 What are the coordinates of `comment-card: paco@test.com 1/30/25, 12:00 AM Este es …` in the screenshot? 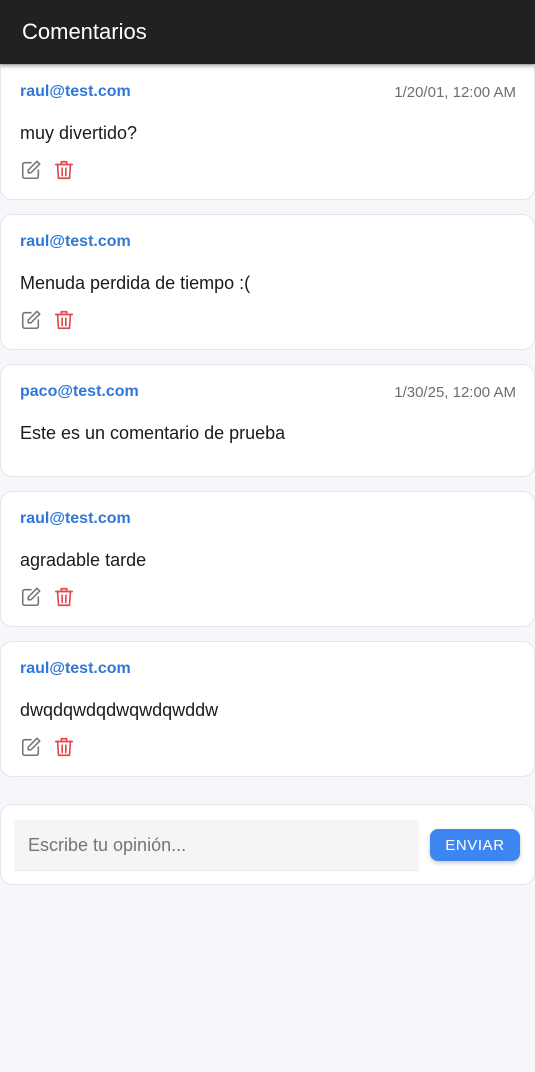 It's located at (267, 420).